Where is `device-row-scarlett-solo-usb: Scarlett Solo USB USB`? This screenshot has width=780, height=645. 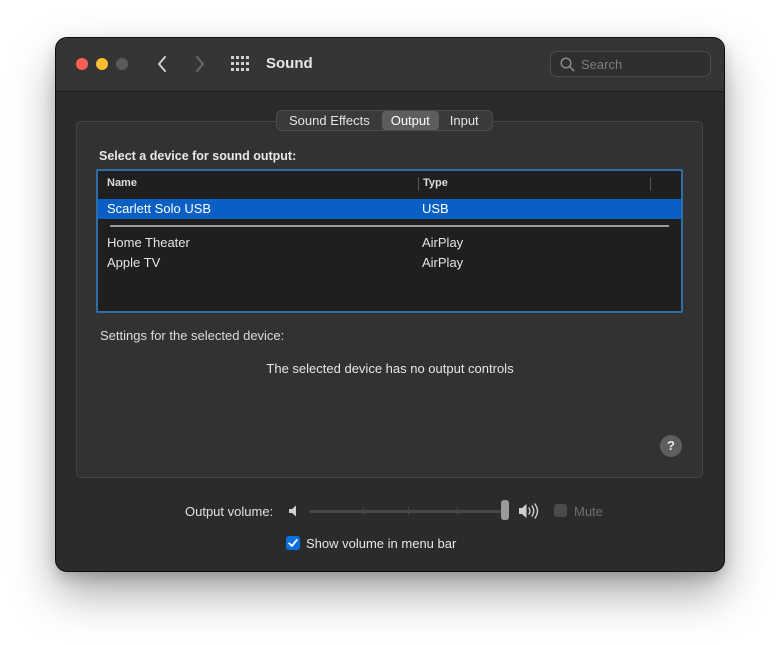
device-row-scarlett-solo-usb: Scarlett Solo USB USB is located at coordinates (389, 209).